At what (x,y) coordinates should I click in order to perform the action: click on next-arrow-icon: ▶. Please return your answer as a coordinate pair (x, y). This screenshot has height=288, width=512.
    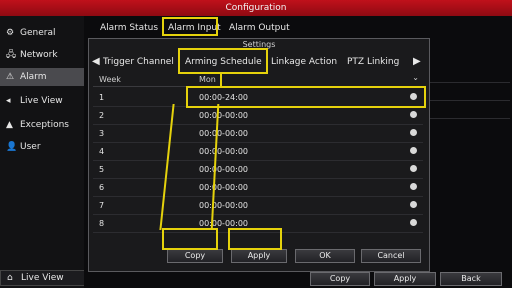
    Looking at the image, I should click on (417, 62).